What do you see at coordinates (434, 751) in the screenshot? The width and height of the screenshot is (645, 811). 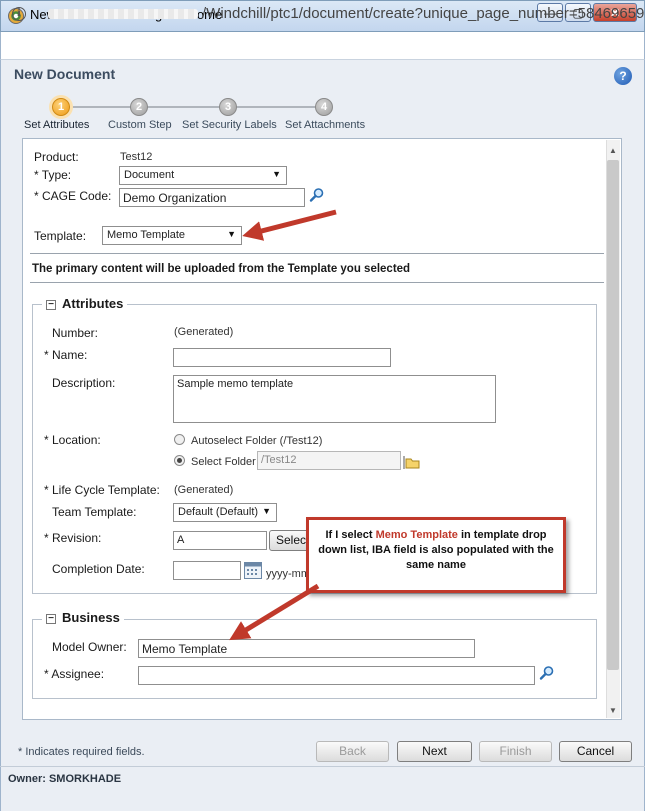 I see `next-button: Next` at bounding box center [434, 751].